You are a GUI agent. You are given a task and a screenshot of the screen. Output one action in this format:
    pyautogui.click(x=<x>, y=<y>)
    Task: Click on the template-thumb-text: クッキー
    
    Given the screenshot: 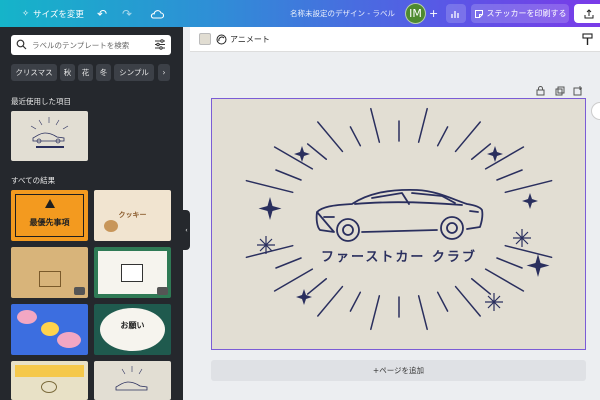 What is the action you would take?
    pyautogui.click(x=132, y=215)
    